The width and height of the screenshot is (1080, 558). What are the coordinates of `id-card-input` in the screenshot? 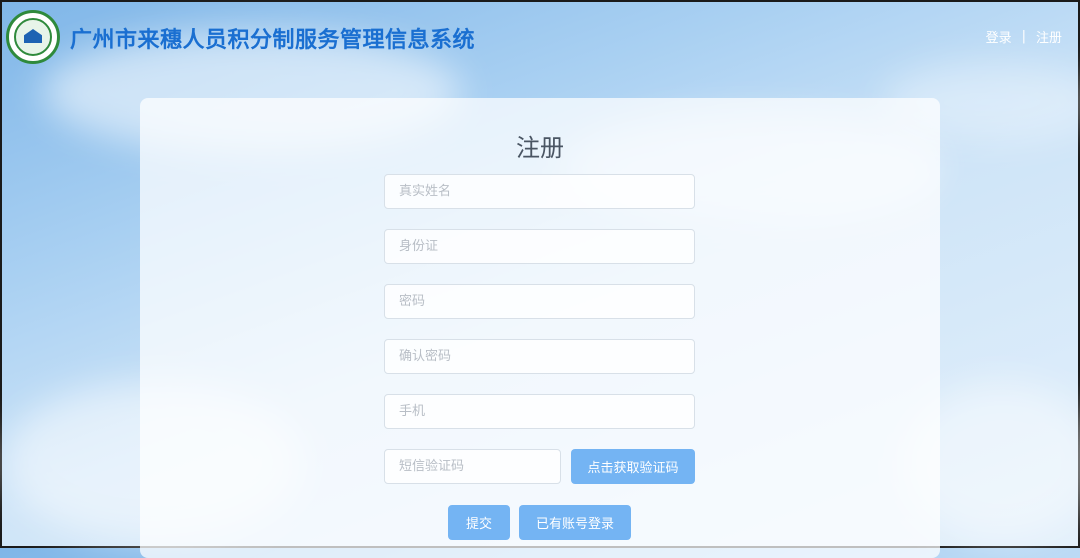 It's located at (539, 246).